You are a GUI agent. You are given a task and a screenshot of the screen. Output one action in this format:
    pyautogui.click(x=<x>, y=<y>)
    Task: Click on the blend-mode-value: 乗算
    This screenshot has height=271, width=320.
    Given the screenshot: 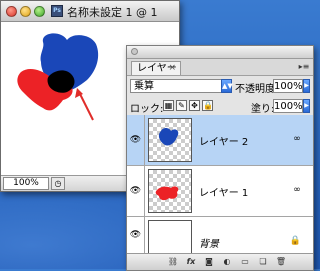 What is the action you would take?
    pyautogui.click(x=144, y=86)
    